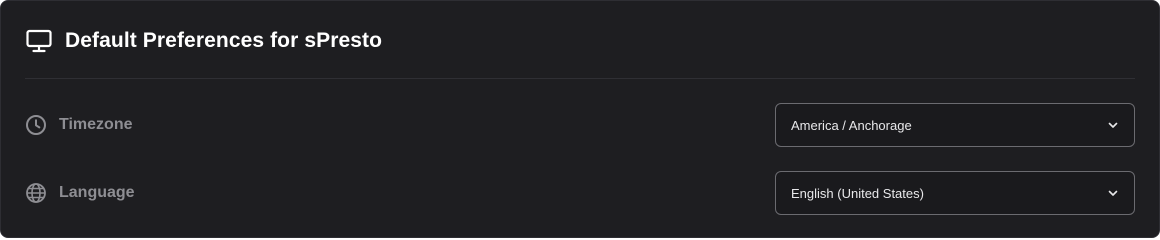 This screenshot has width=1160, height=240. I want to click on header-divider, so click(580, 78).